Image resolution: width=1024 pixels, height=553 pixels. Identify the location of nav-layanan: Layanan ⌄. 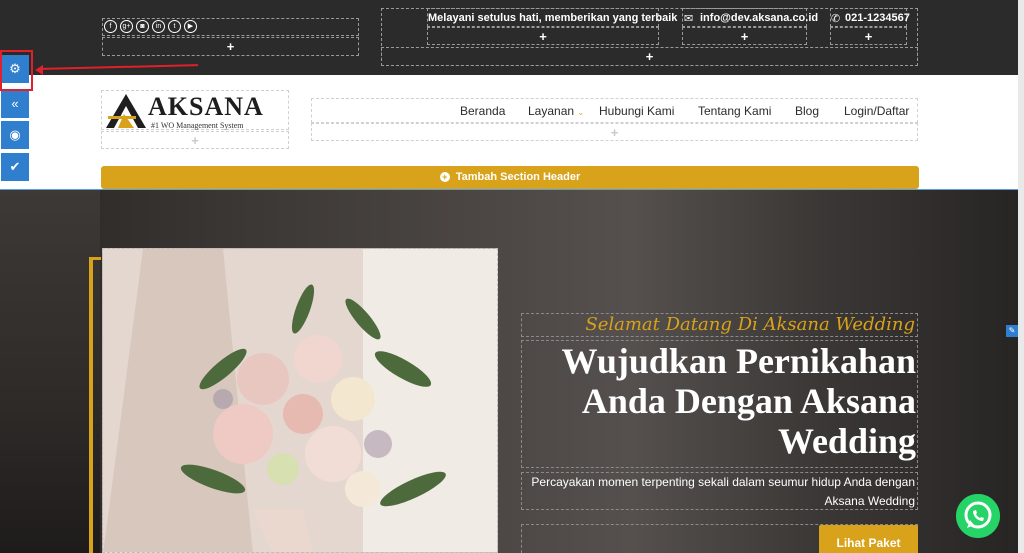
(556, 111).